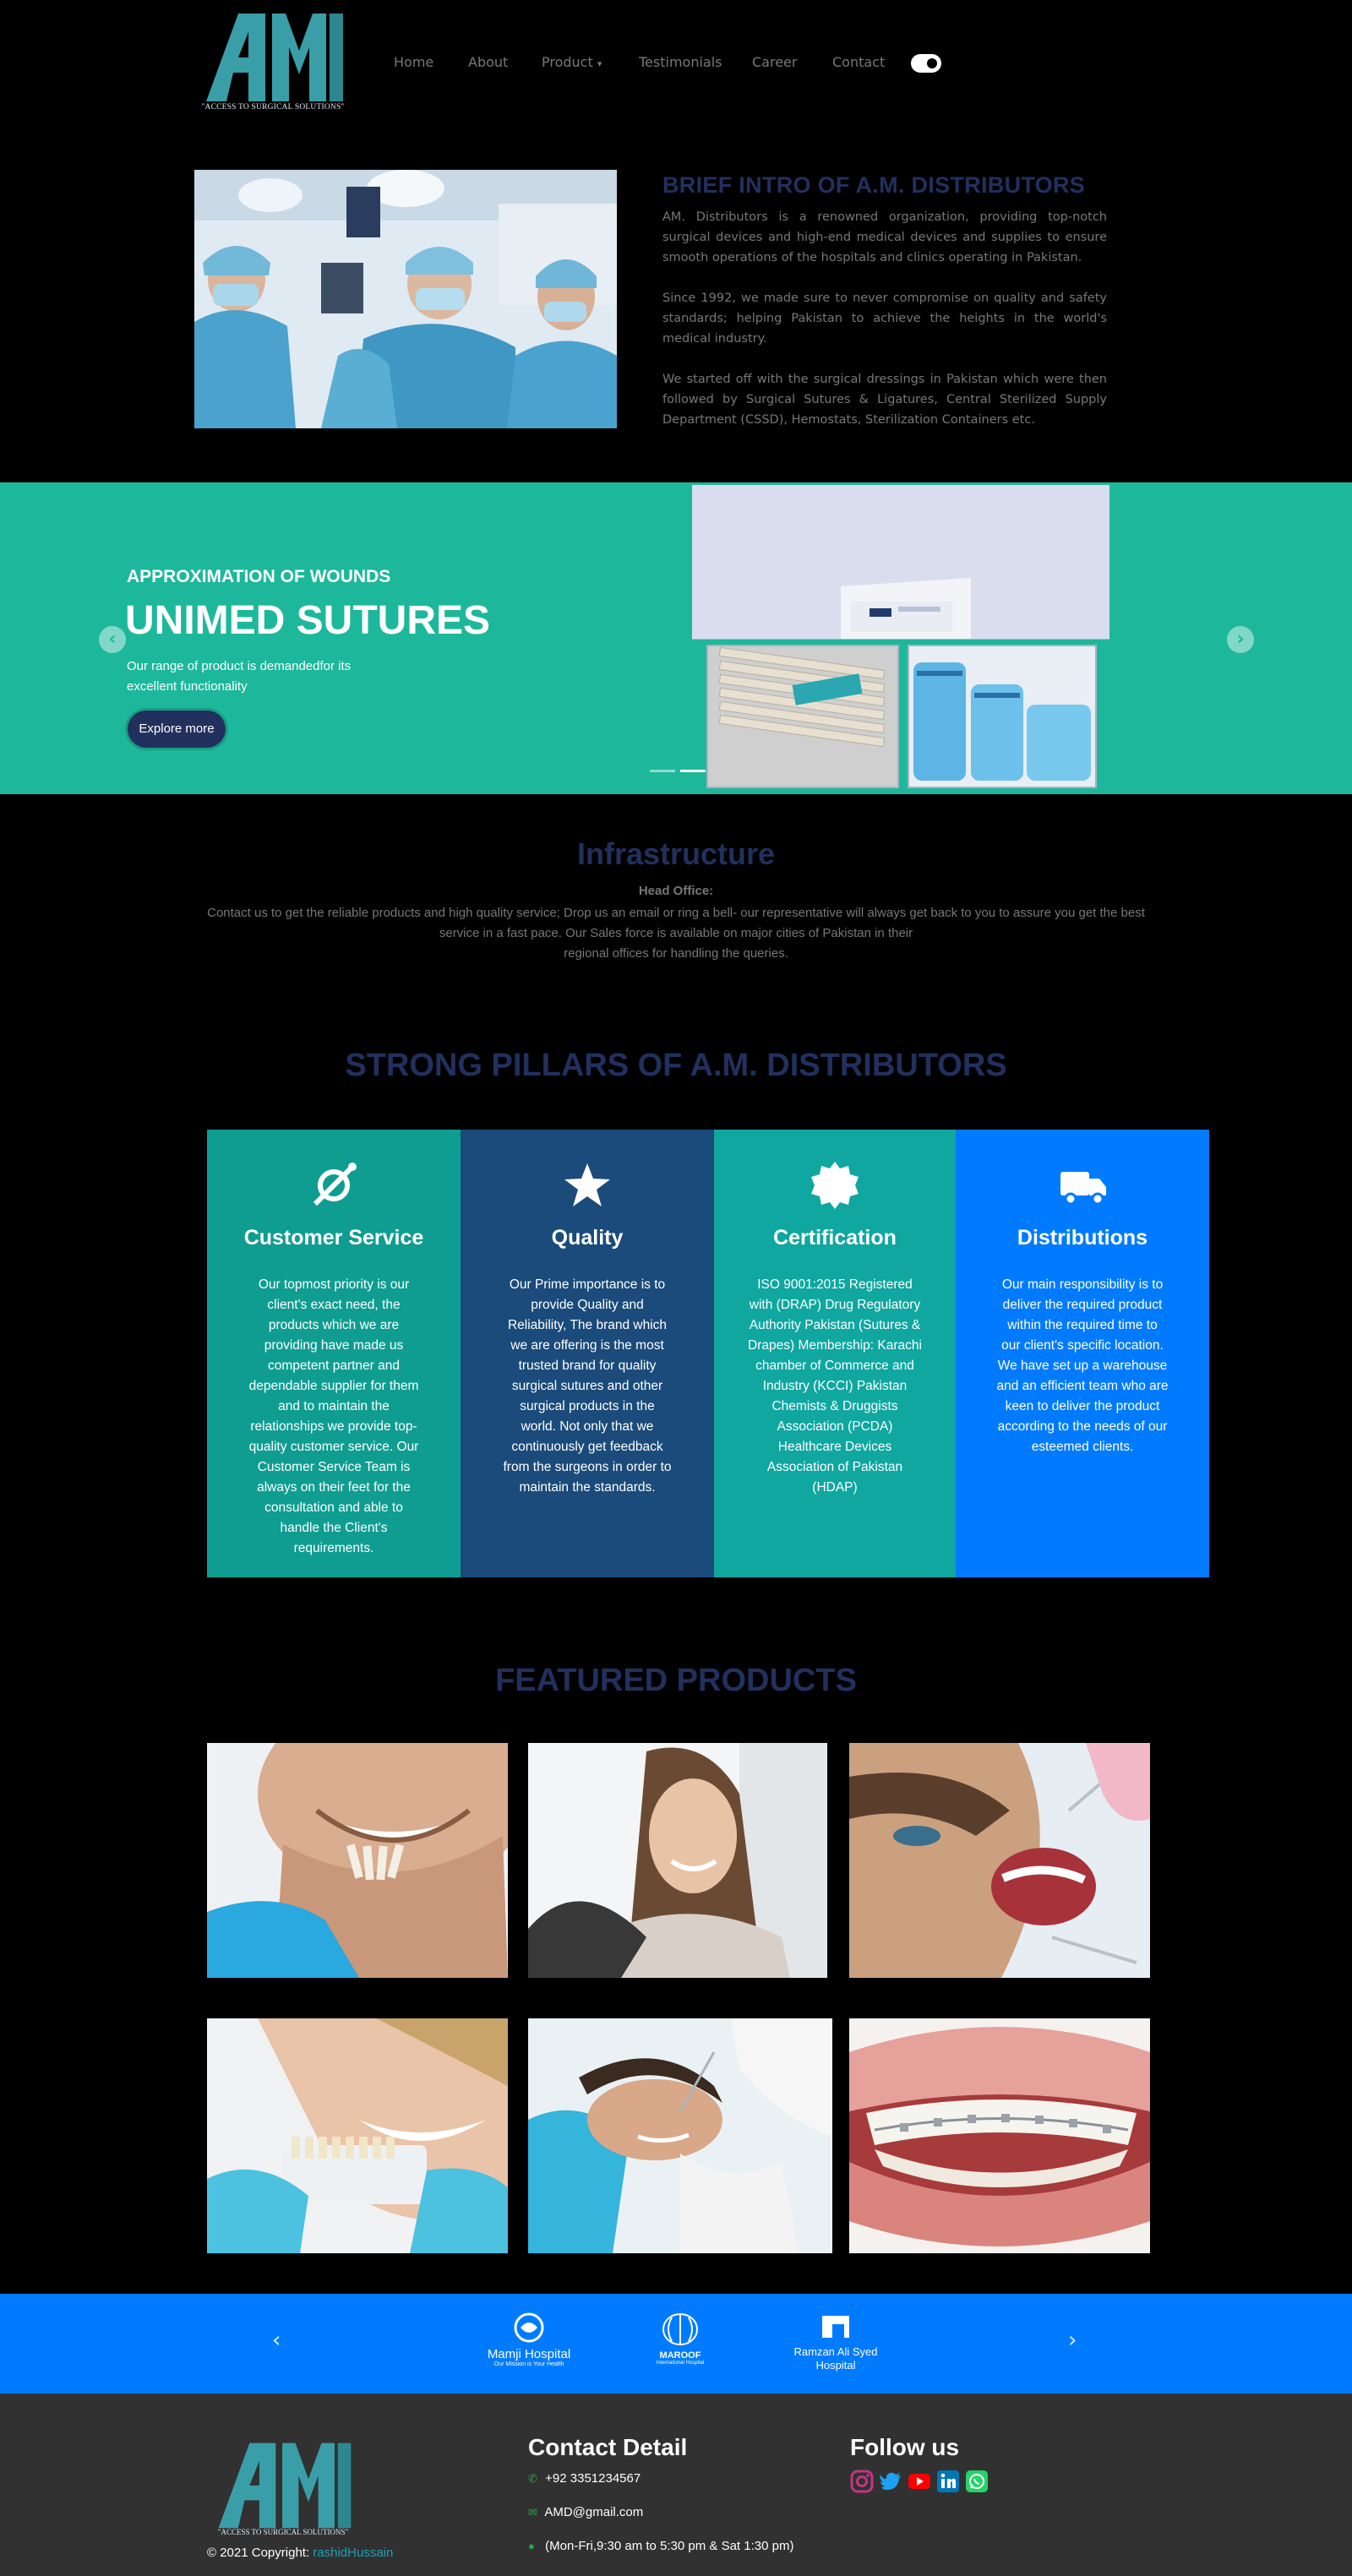 The height and width of the screenshot is (2576, 1352). Describe the element at coordinates (488, 62) in the screenshot. I see `nav-about: About` at that location.